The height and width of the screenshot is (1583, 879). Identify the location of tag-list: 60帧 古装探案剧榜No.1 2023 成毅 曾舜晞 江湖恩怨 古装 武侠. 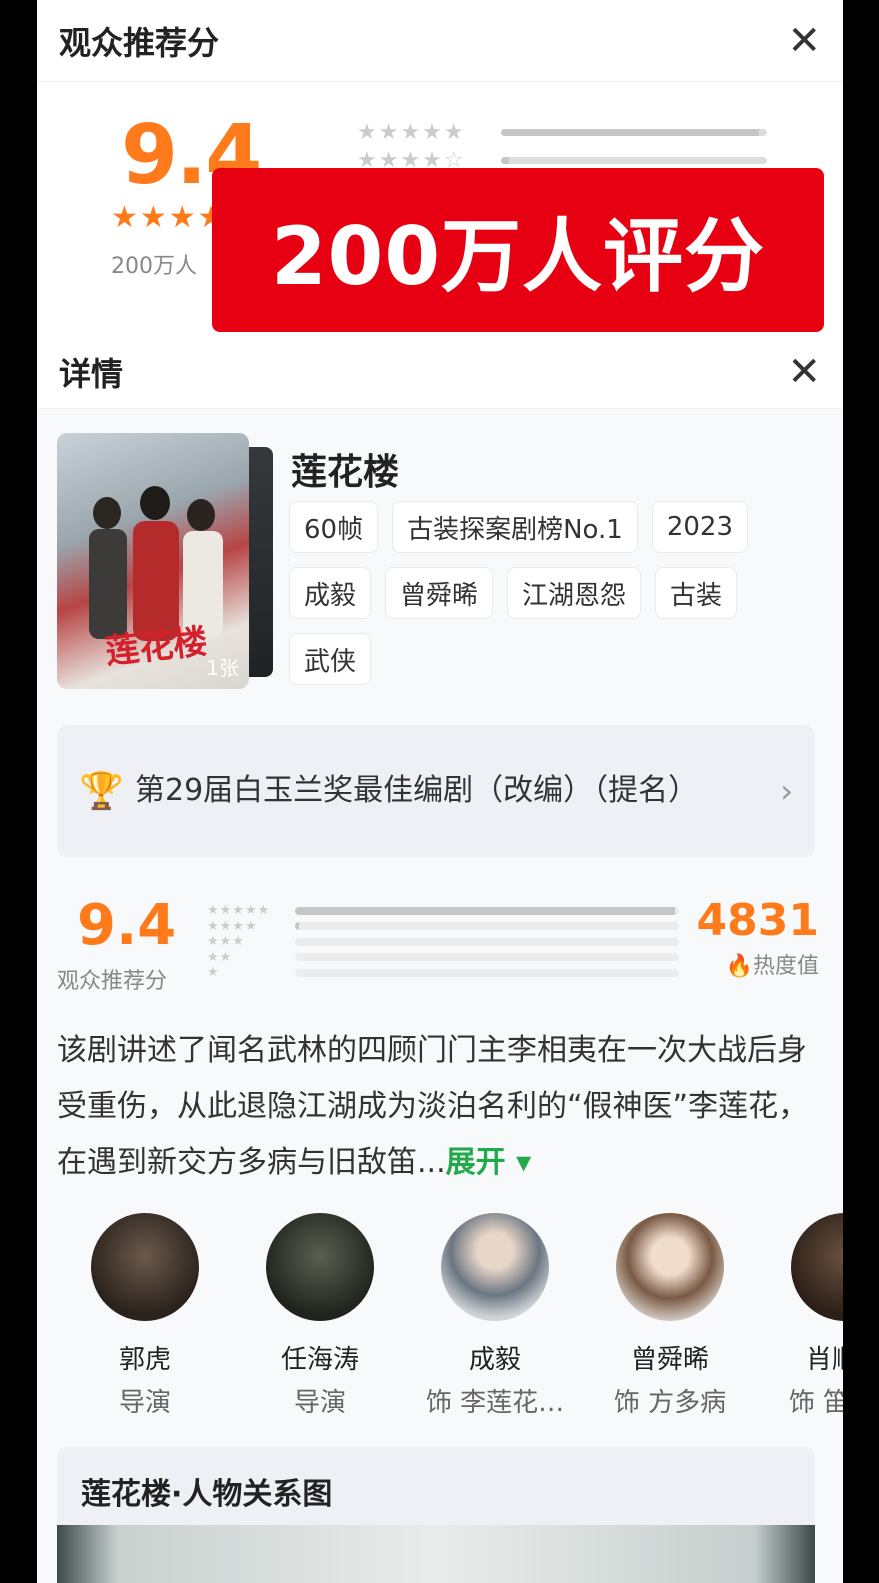
(529, 593).